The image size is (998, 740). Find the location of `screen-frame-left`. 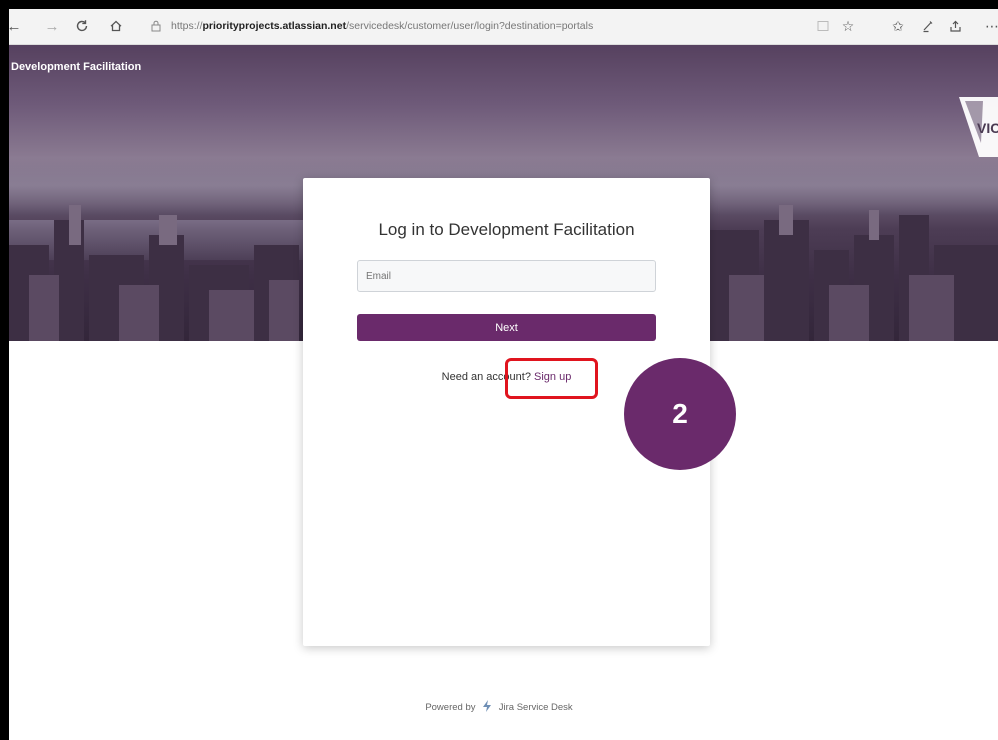

screen-frame-left is located at coordinates (4, 370).